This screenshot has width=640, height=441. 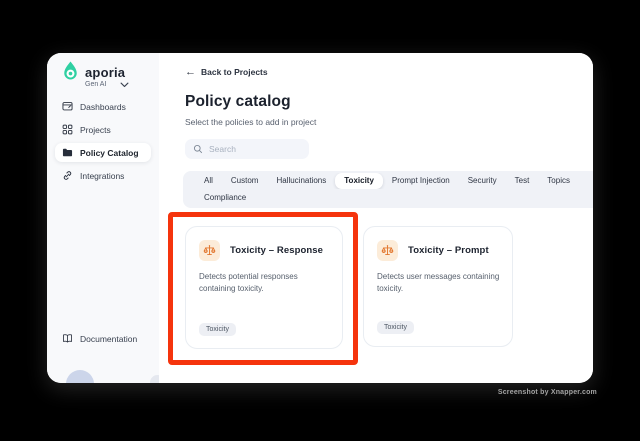 What do you see at coordinates (96, 84) in the screenshot?
I see `workspace-name: Gen AI` at bounding box center [96, 84].